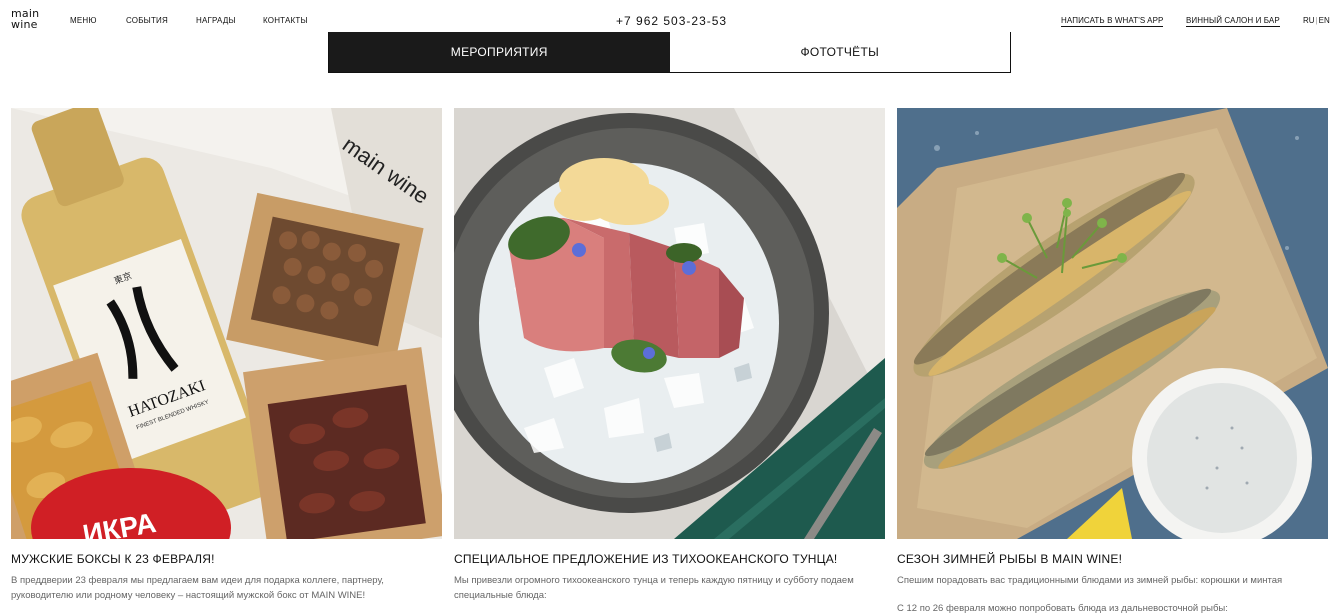 This screenshot has width=1340, height=616. Describe the element at coordinates (226, 559) in the screenshot. I see `event-title: Мужские боксы к 23 февраля!` at that location.